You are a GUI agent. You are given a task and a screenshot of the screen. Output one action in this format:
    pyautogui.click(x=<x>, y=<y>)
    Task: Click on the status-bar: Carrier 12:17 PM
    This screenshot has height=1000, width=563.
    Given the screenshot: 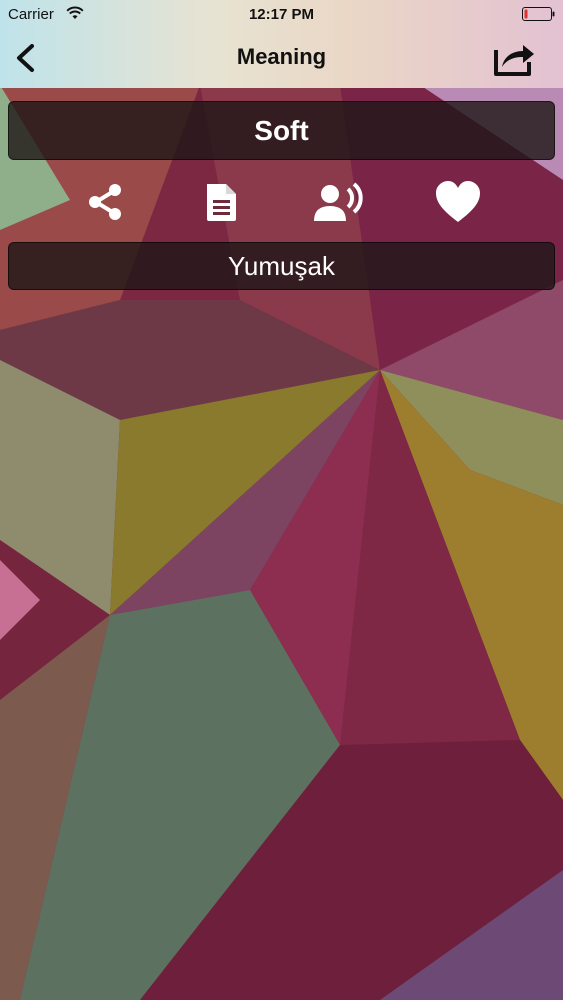 What is the action you would take?
    pyautogui.click(x=281, y=15)
    